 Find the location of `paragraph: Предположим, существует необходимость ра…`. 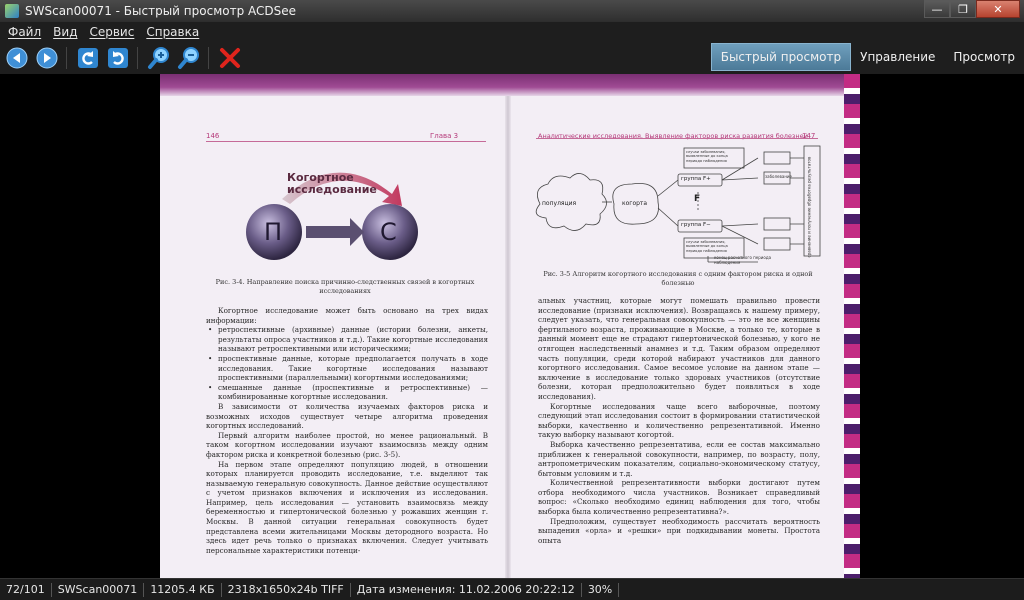

paragraph: Предположим, существует необходимость ра… is located at coordinates (679, 530).